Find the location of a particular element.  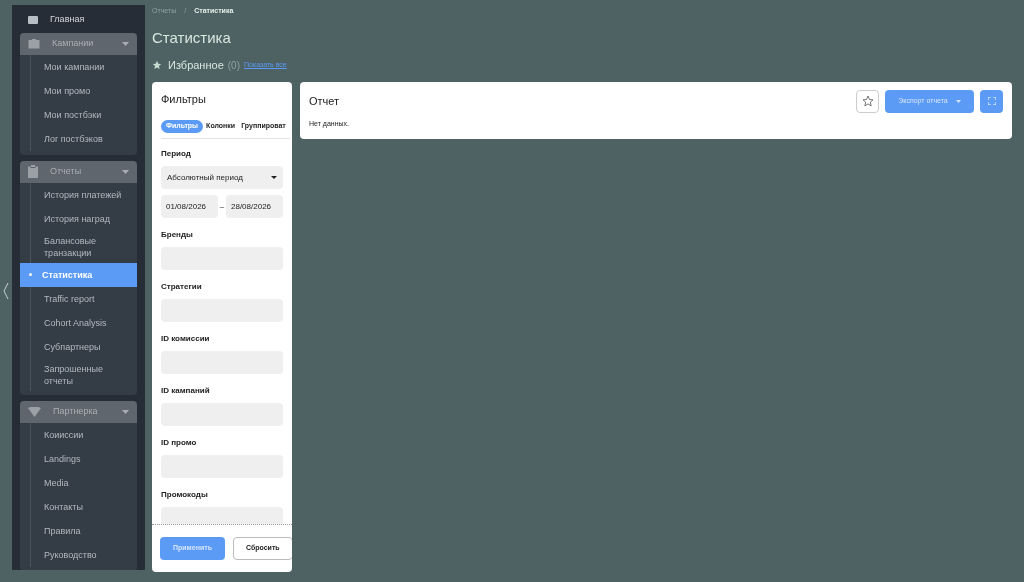

field-label: ID комиссии is located at coordinates (186, 339).